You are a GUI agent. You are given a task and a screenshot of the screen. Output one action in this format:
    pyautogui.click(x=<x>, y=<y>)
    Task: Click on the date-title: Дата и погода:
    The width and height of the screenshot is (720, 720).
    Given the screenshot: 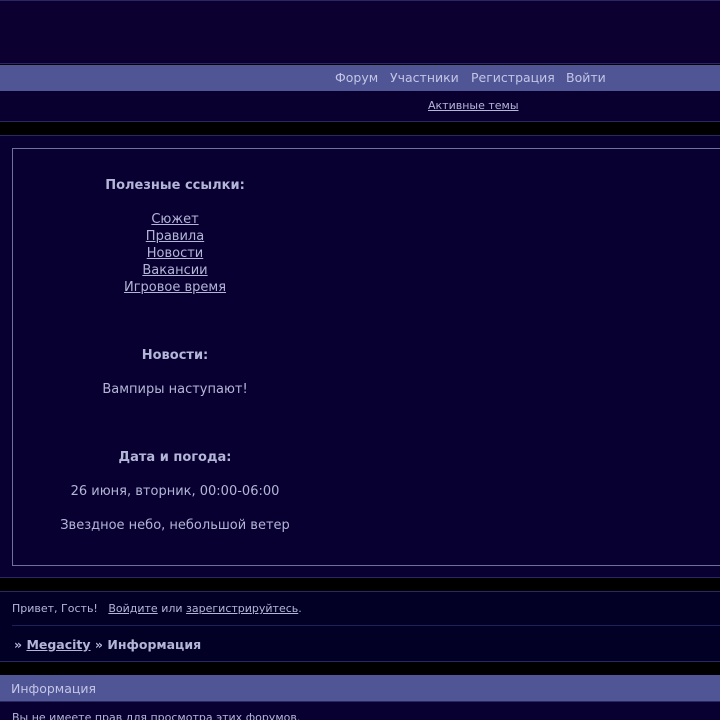 What is the action you would take?
    pyautogui.click(x=175, y=457)
    